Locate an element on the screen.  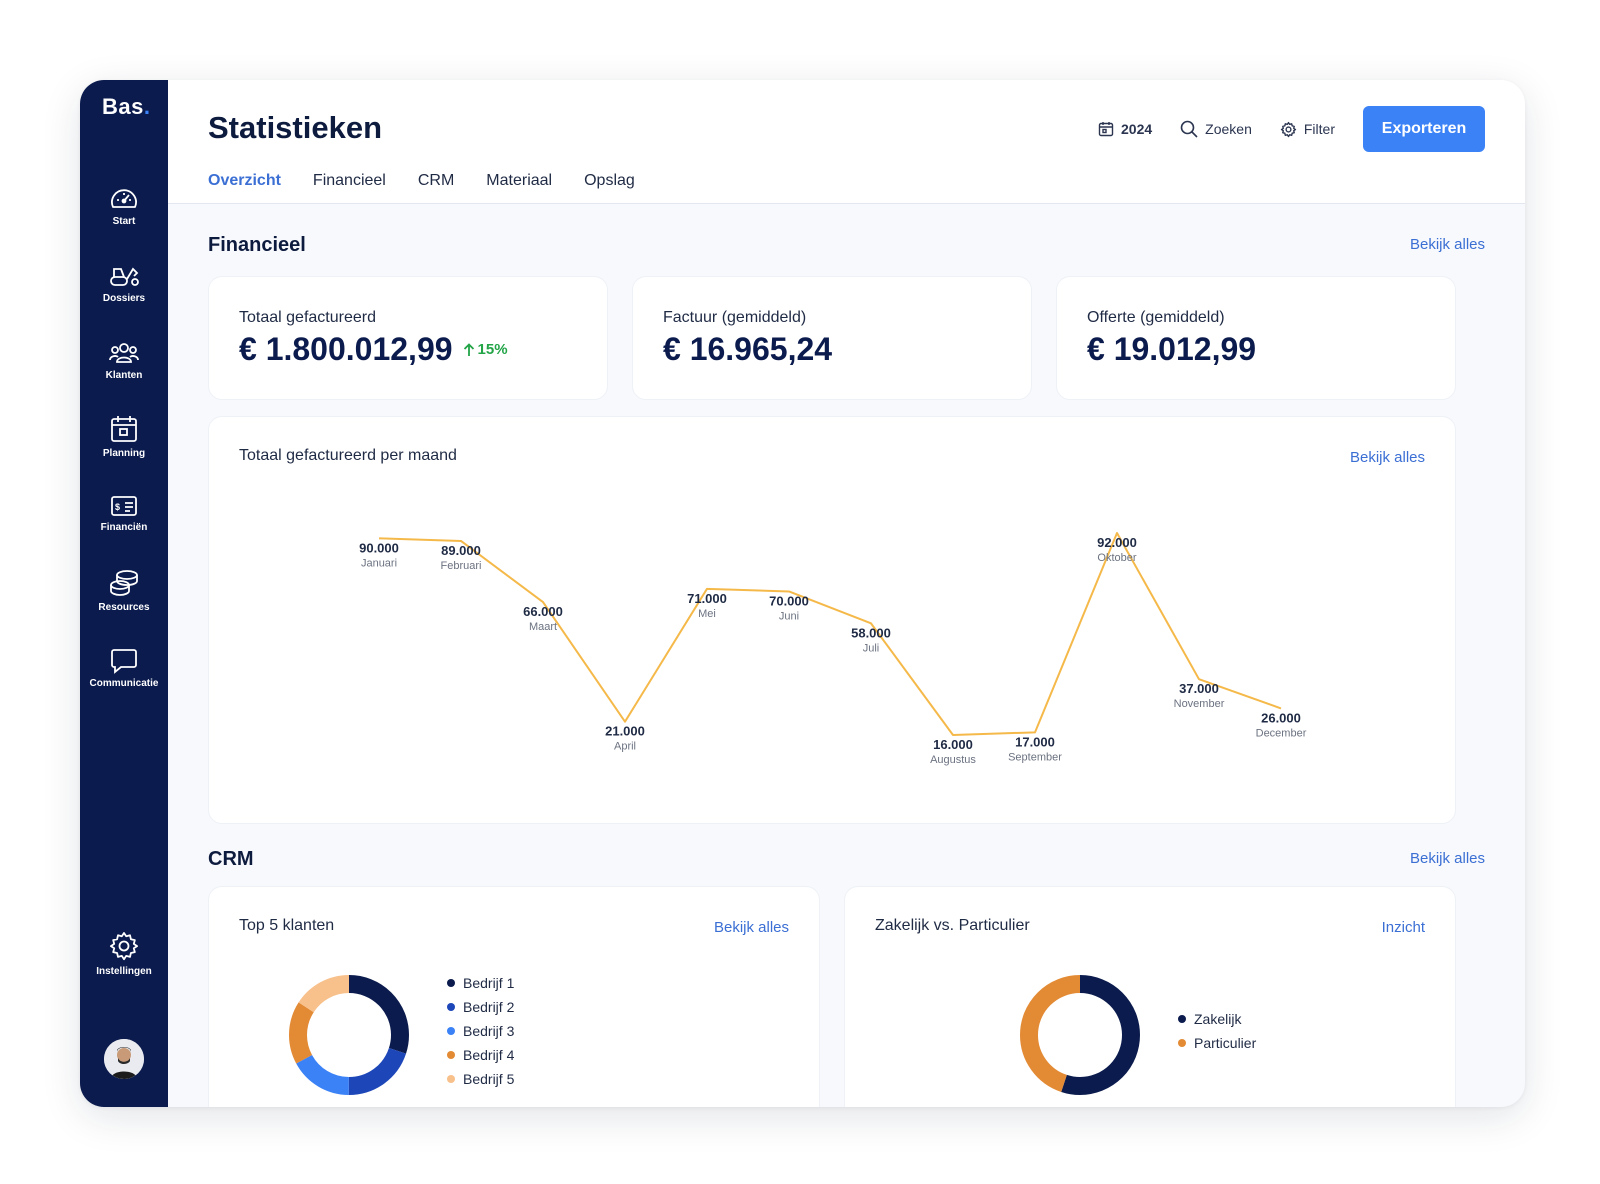
data-label-group: 17.000 September is located at coordinates (1035, 748).